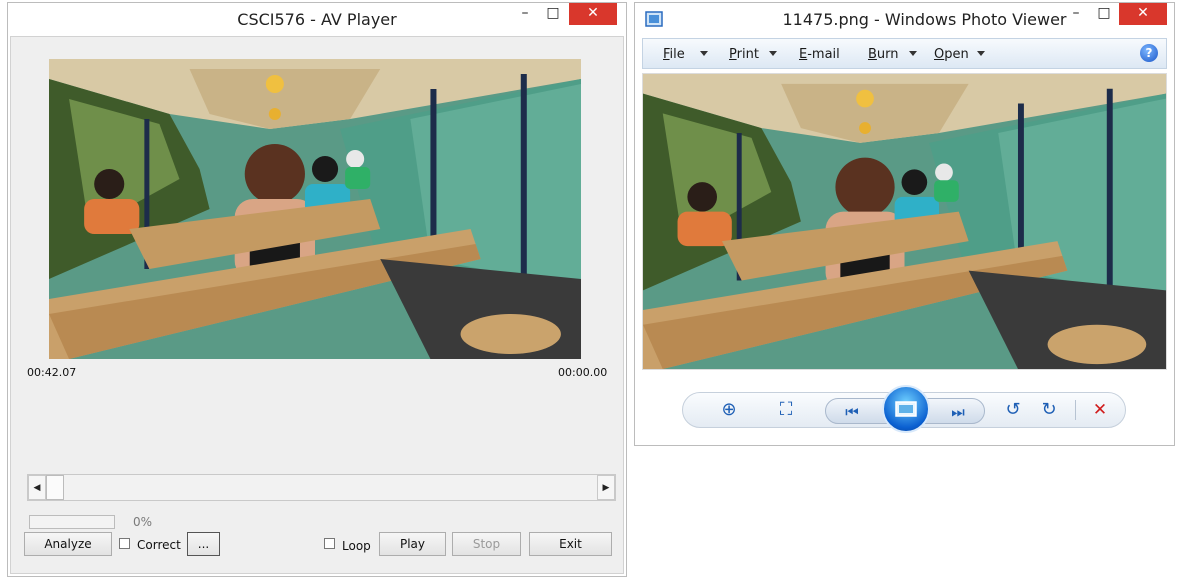 The width and height of the screenshot is (1177, 582). I want to click on slideshow-icon, so click(906, 409).